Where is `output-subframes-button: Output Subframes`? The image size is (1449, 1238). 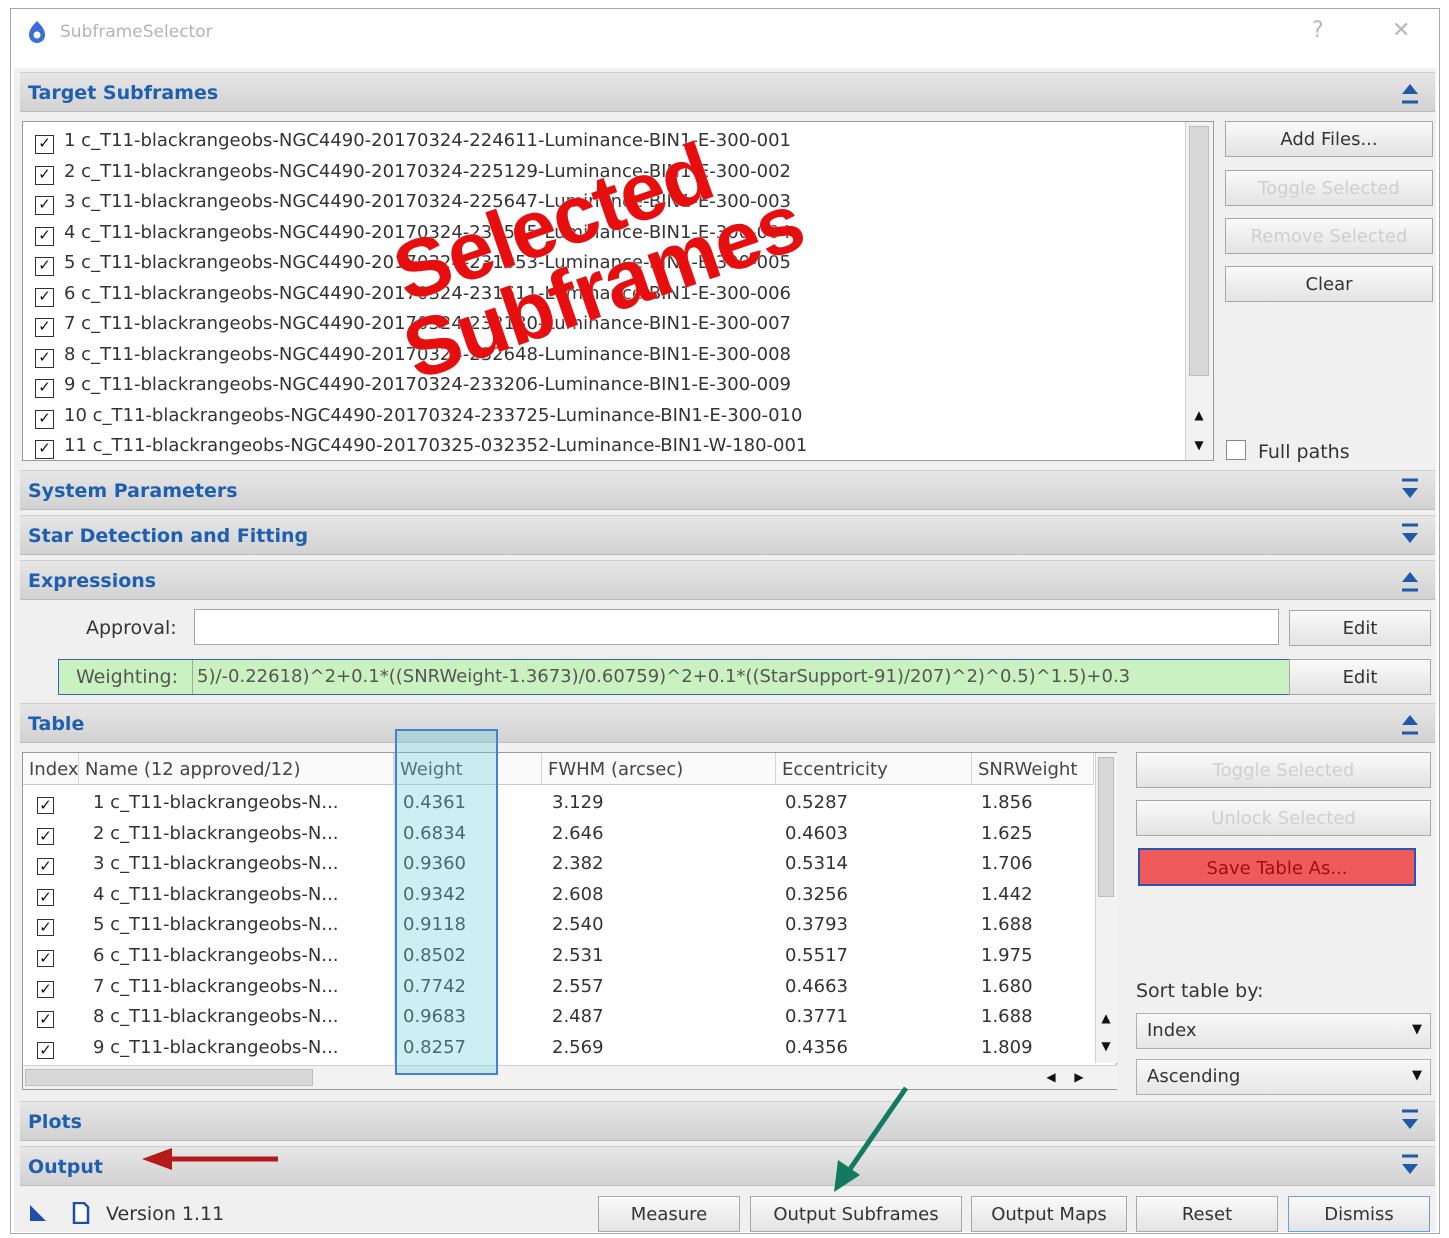 output-subframes-button: Output Subframes is located at coordinates (856, 1214).